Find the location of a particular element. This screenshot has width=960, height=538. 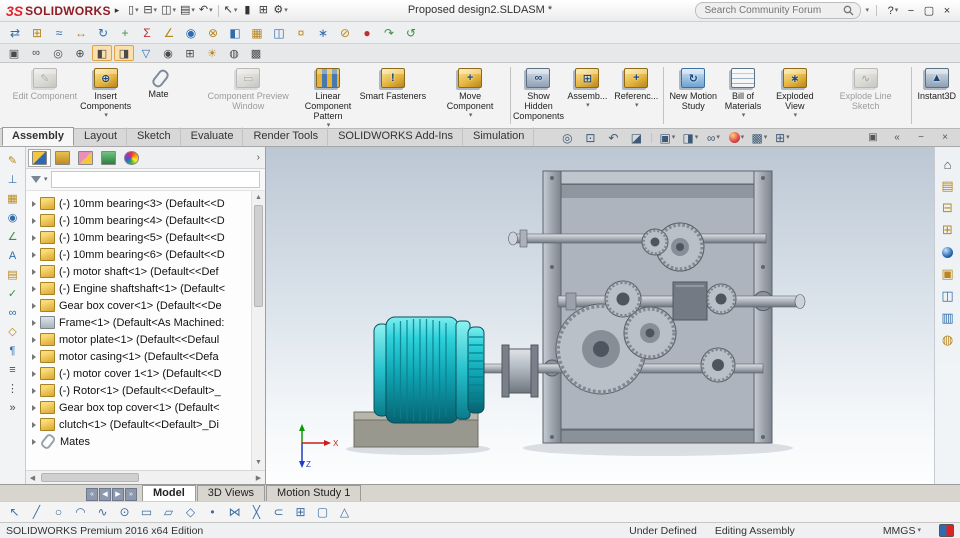

collapse-ribbon-icon: « is located at coordinates (897, 138).